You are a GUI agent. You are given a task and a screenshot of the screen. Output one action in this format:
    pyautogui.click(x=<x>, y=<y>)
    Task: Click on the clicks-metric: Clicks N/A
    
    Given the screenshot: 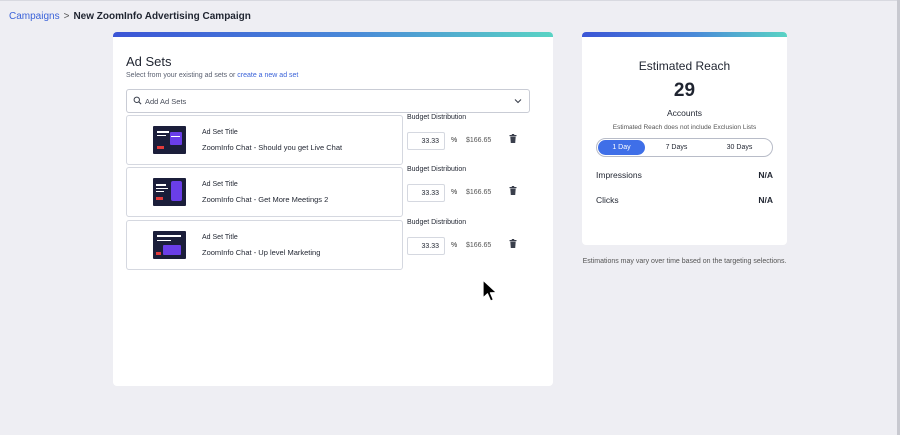 What is the action you would take?
    pyautogui.click(x=684, y=200)
    